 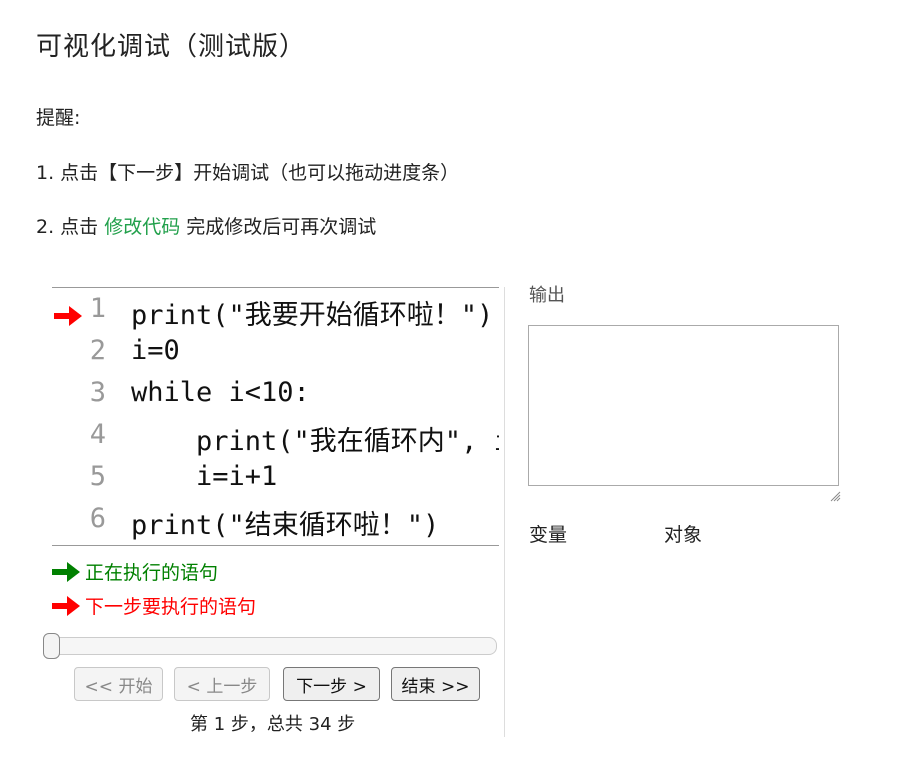 I want to click on line-number: 2, so click(x=97, y=350).